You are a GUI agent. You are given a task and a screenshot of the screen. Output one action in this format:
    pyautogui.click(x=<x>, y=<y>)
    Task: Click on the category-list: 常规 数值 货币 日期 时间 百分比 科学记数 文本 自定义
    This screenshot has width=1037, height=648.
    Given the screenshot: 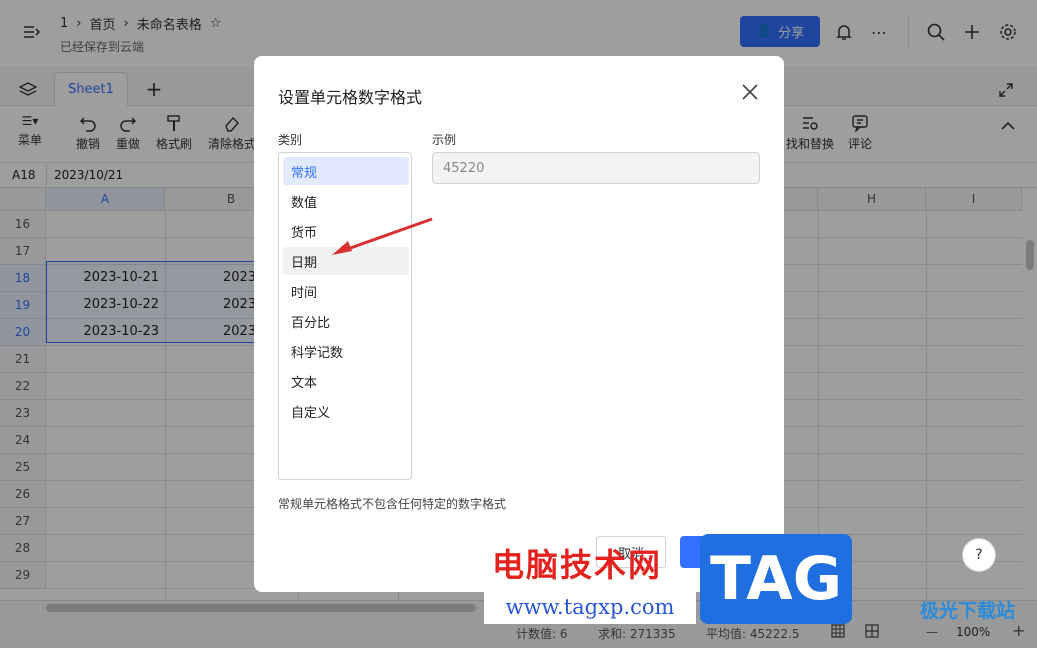 What is the action you would take?
    pyautogui.click(x=345, y=316)
    